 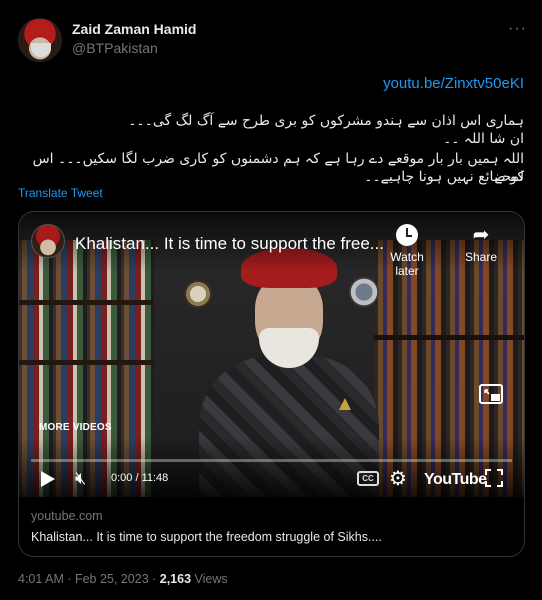 What do you see at coordinates (271, 480) in the screenshot?
I see `player-controls: 🔇︎ 0:00 / 11:48 CC ⚙ YouTube` at bounding box center [271, 480].